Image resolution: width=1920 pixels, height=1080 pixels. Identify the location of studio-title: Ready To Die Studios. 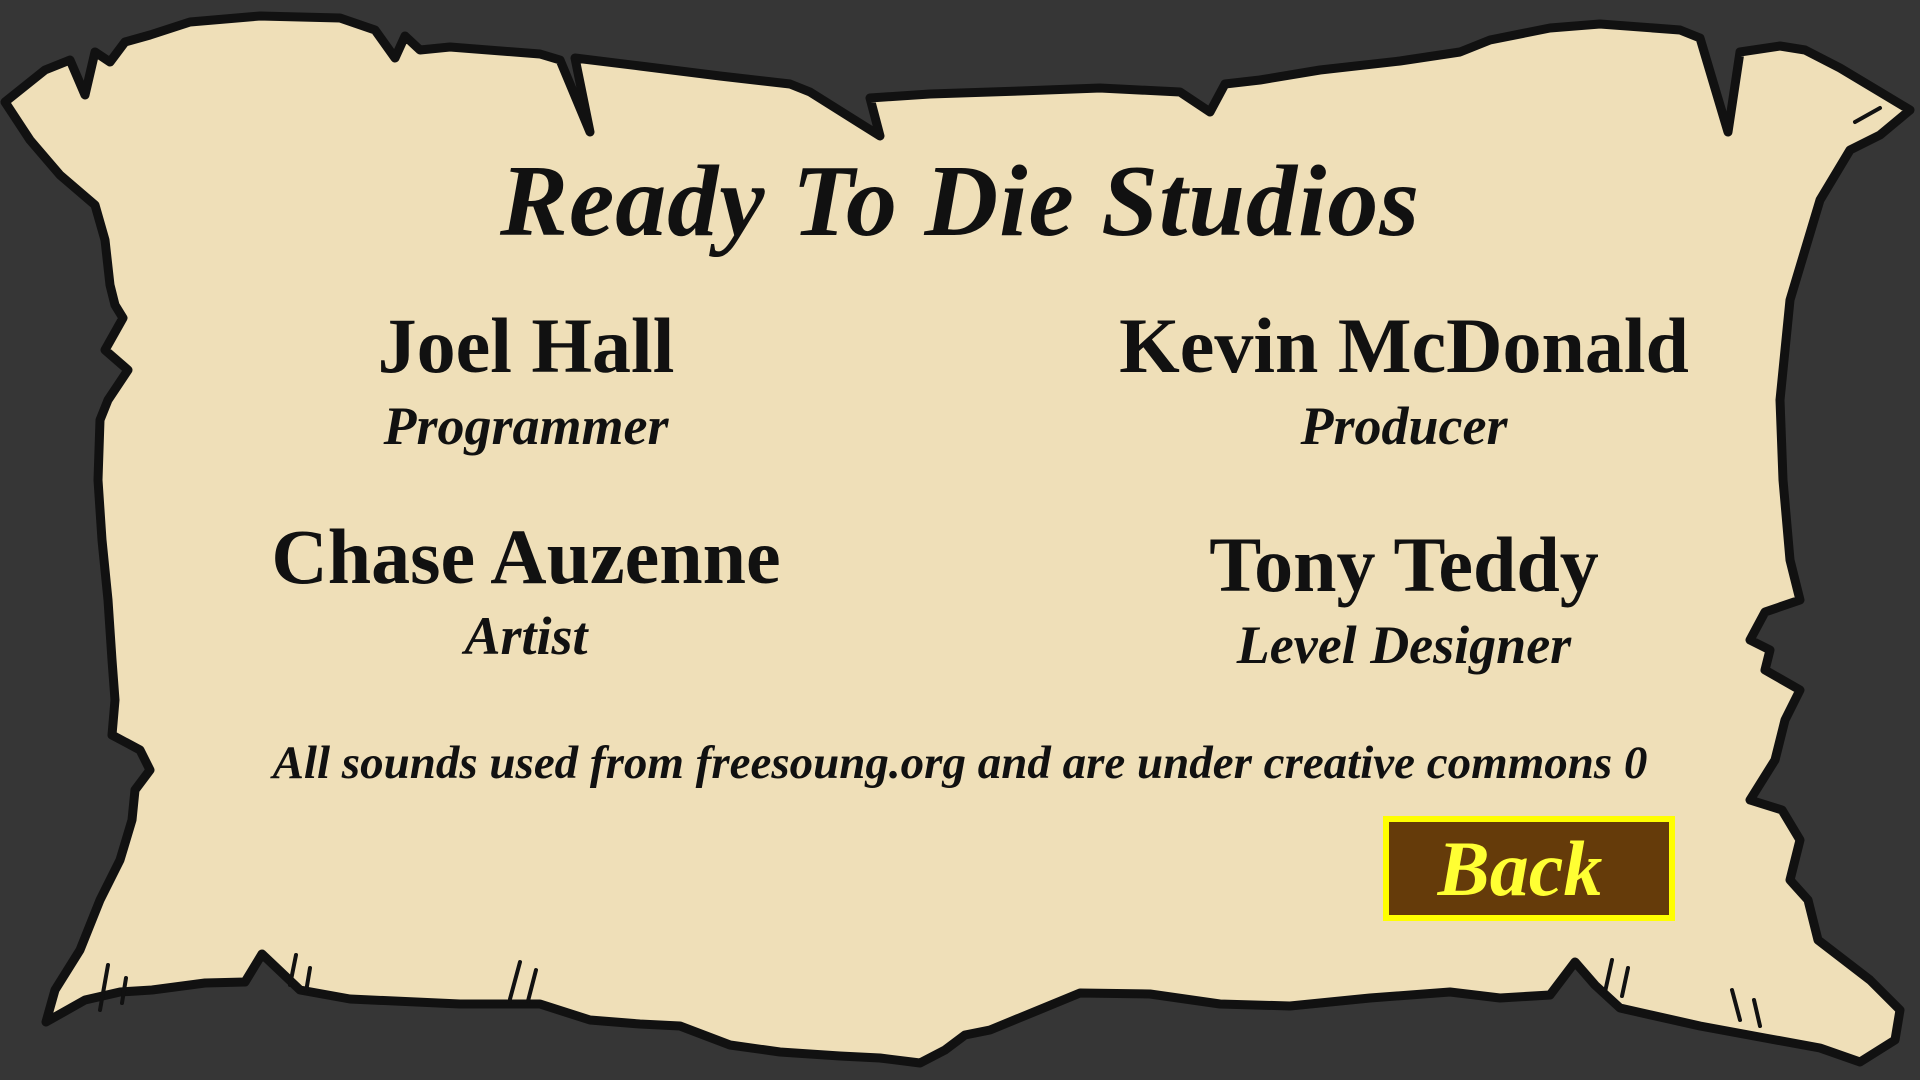
(960, 201).